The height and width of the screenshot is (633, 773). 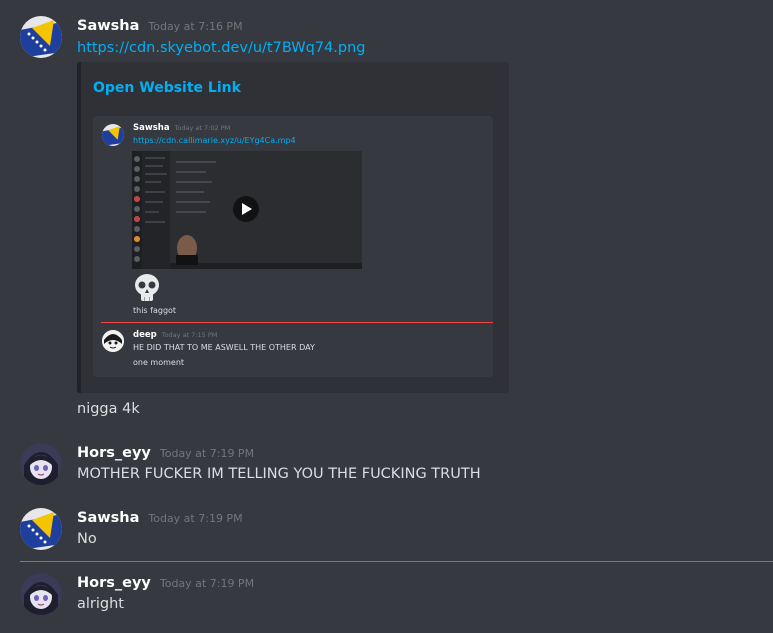 I want to click on message-3: Sawsha Today at 7:19 PM No, so click(x=386, y=532).